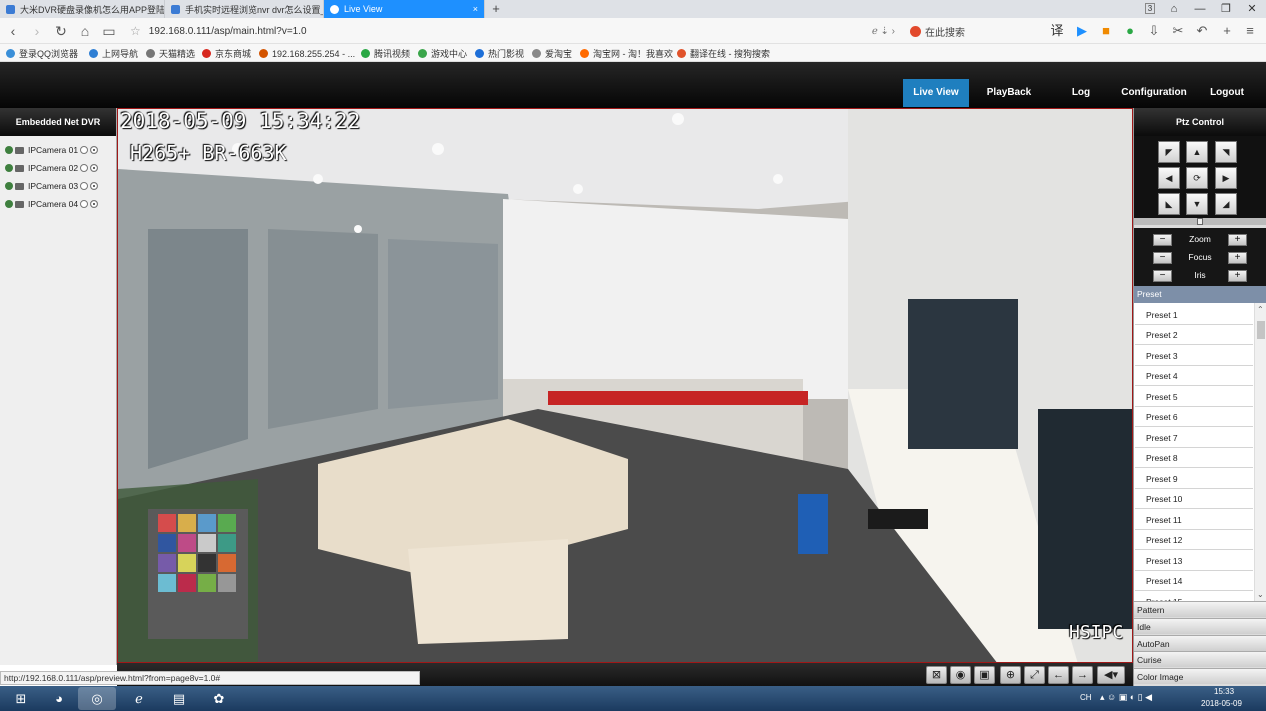 Image resolution: width=1266 pixels, height=711 pixels. Describe the element at coordinates (113, 53) in the screenshot. I see `bookmark-nav: 上网导航` at that location.